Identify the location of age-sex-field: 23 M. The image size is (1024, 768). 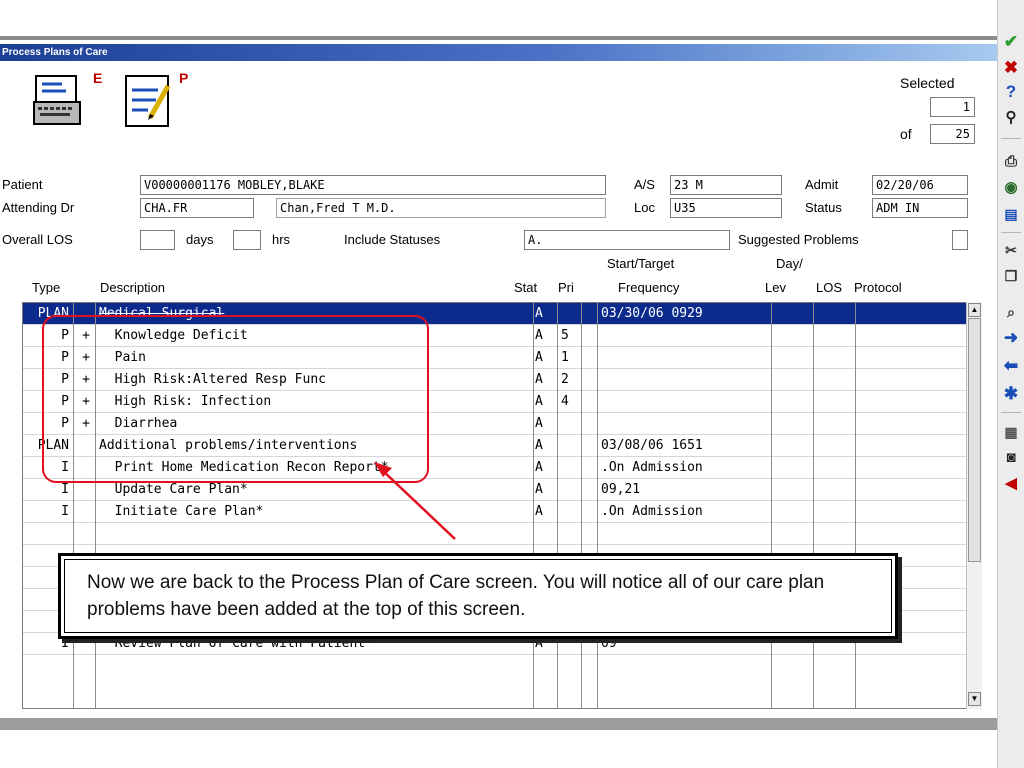
(726, 185).